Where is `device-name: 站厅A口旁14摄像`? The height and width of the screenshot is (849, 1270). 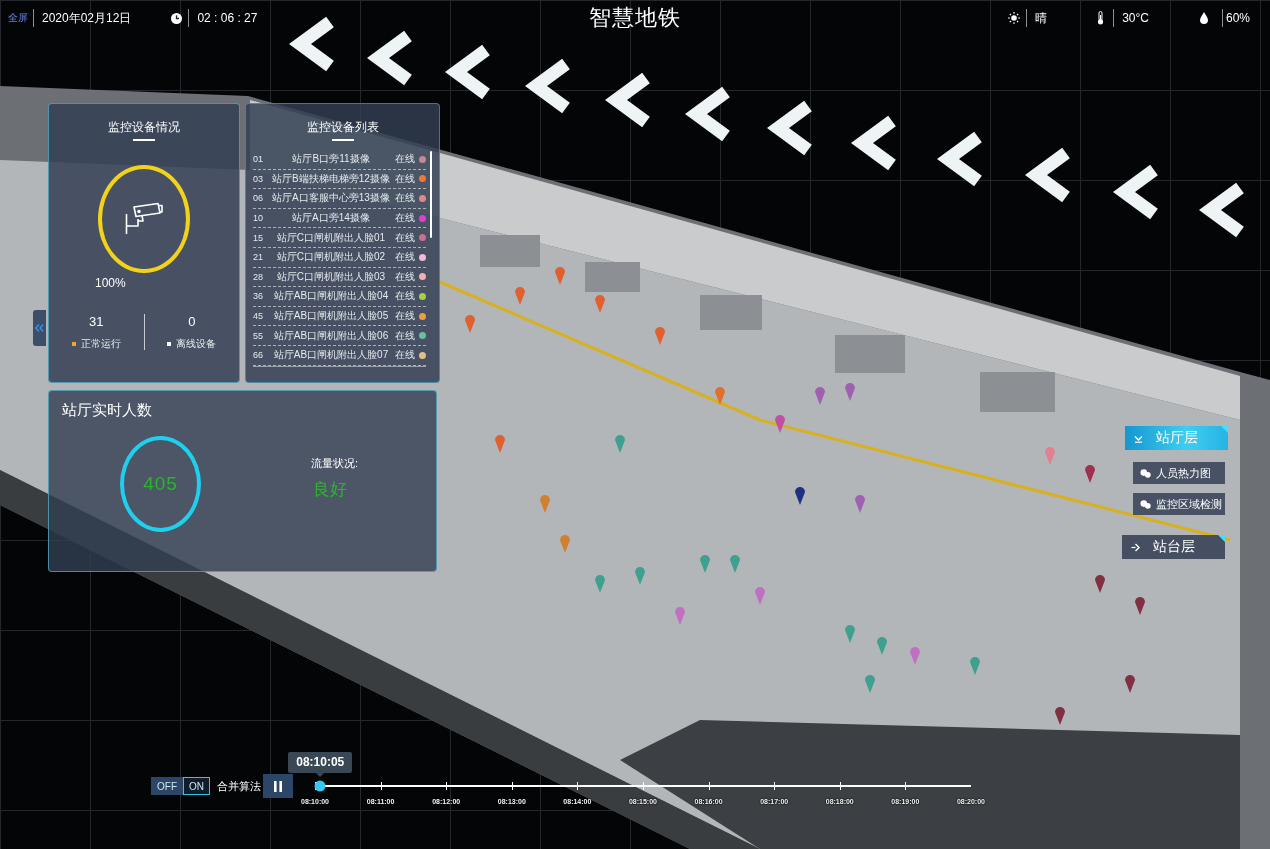 device-name: 站厅A口旁14摄像 is located at coordinates (331, 218).